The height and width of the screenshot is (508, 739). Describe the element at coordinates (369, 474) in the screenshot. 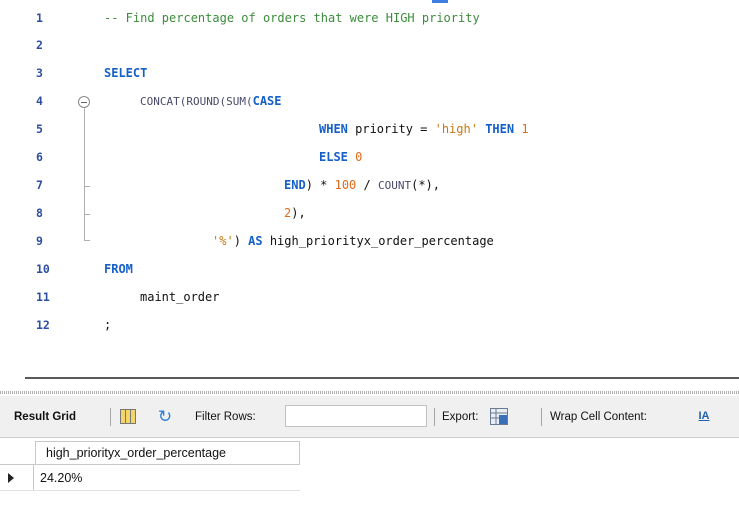

I see `result-grid: high_priorityx_order_percentage 24.20%` at that location.